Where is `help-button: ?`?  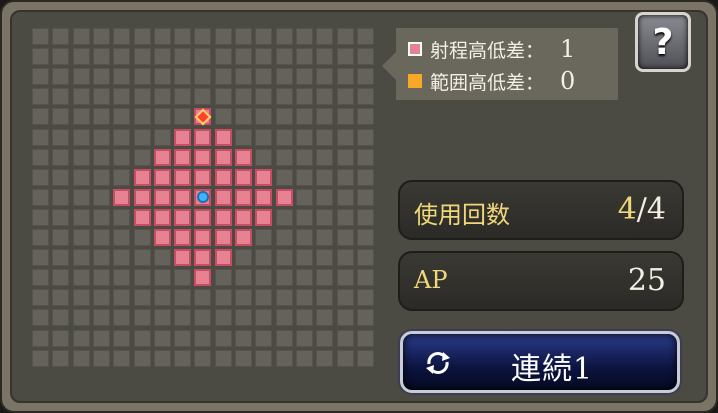 help-button: ? is located at coordinates (663, 42).